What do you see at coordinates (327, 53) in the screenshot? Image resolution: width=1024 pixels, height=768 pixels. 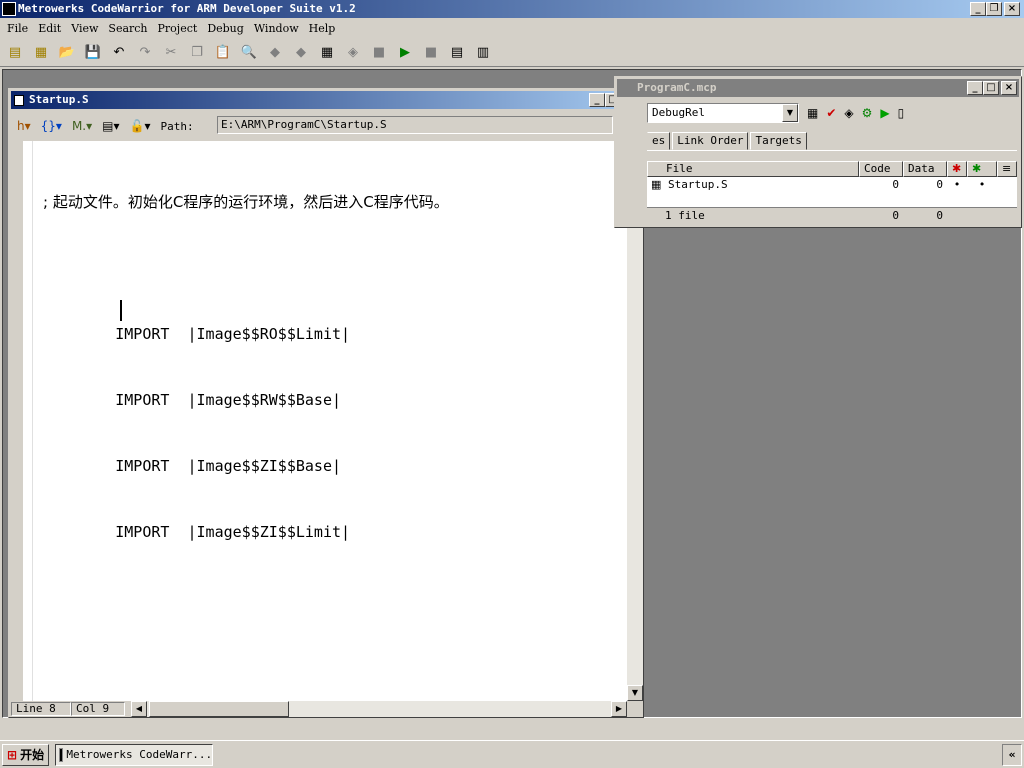 I see `make-icon: ▦` at bounding box center [327, 53].